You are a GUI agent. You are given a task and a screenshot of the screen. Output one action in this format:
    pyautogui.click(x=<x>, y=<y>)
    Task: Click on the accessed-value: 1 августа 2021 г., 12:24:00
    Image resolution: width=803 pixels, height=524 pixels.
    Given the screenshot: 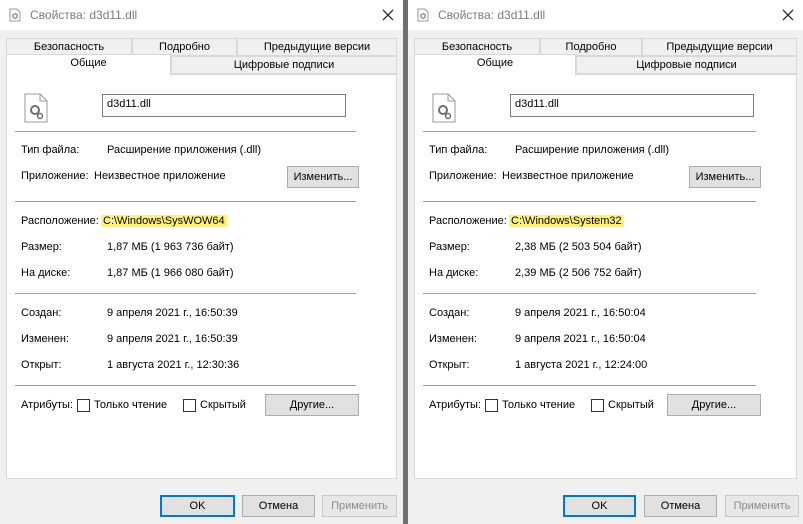 What is the action you would take?
    pyautogui.click(x=581, y=365)
    